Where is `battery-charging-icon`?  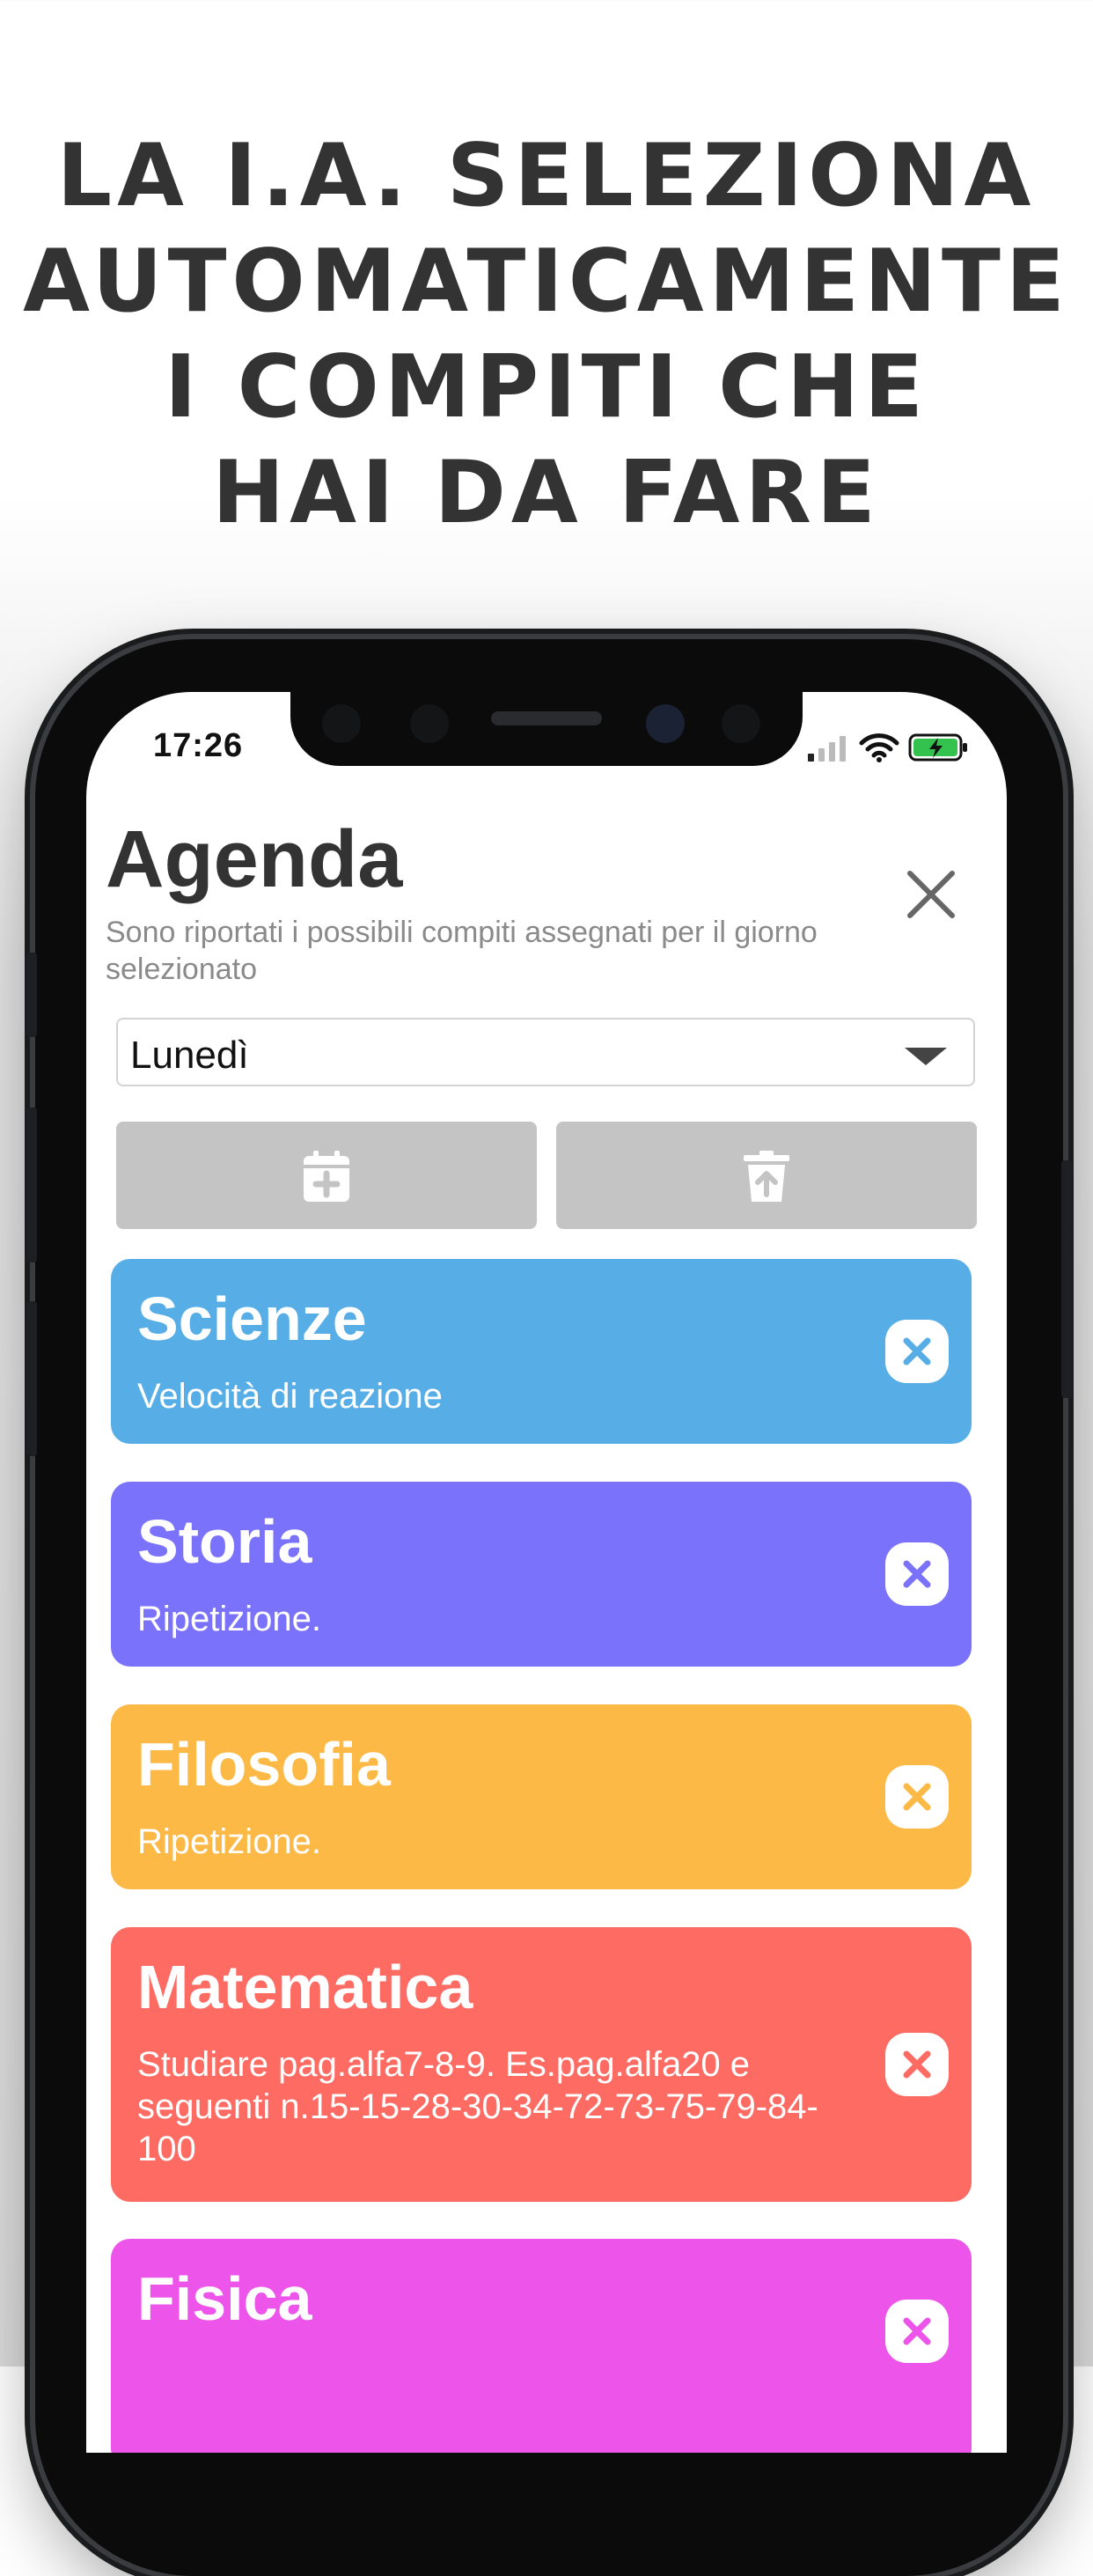 battery-charging-icon is located at coordinates (937, 747).